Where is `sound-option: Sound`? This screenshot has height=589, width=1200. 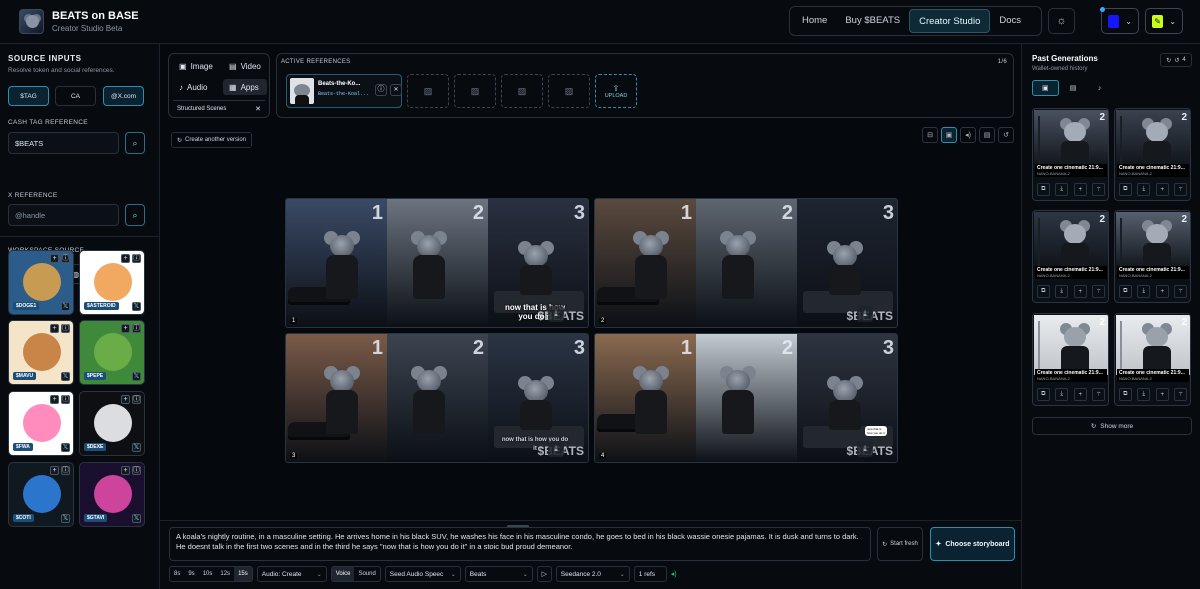 sound-option: Sound is located at coordinates (366, 574).